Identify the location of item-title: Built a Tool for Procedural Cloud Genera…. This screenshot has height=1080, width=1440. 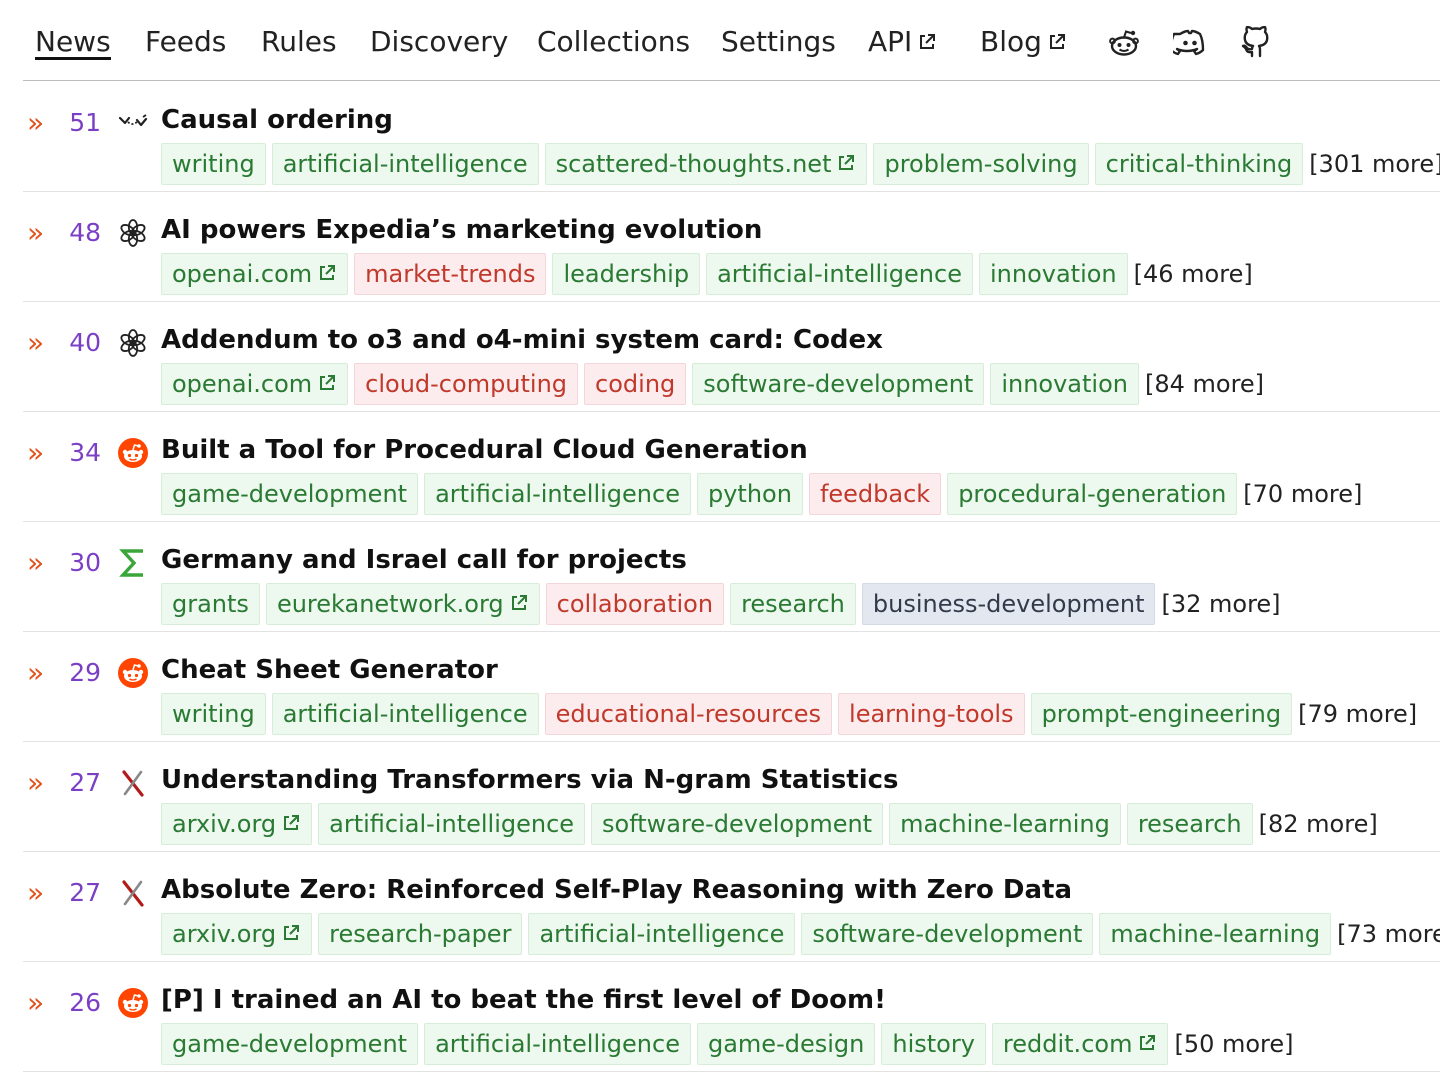
(484, 450).